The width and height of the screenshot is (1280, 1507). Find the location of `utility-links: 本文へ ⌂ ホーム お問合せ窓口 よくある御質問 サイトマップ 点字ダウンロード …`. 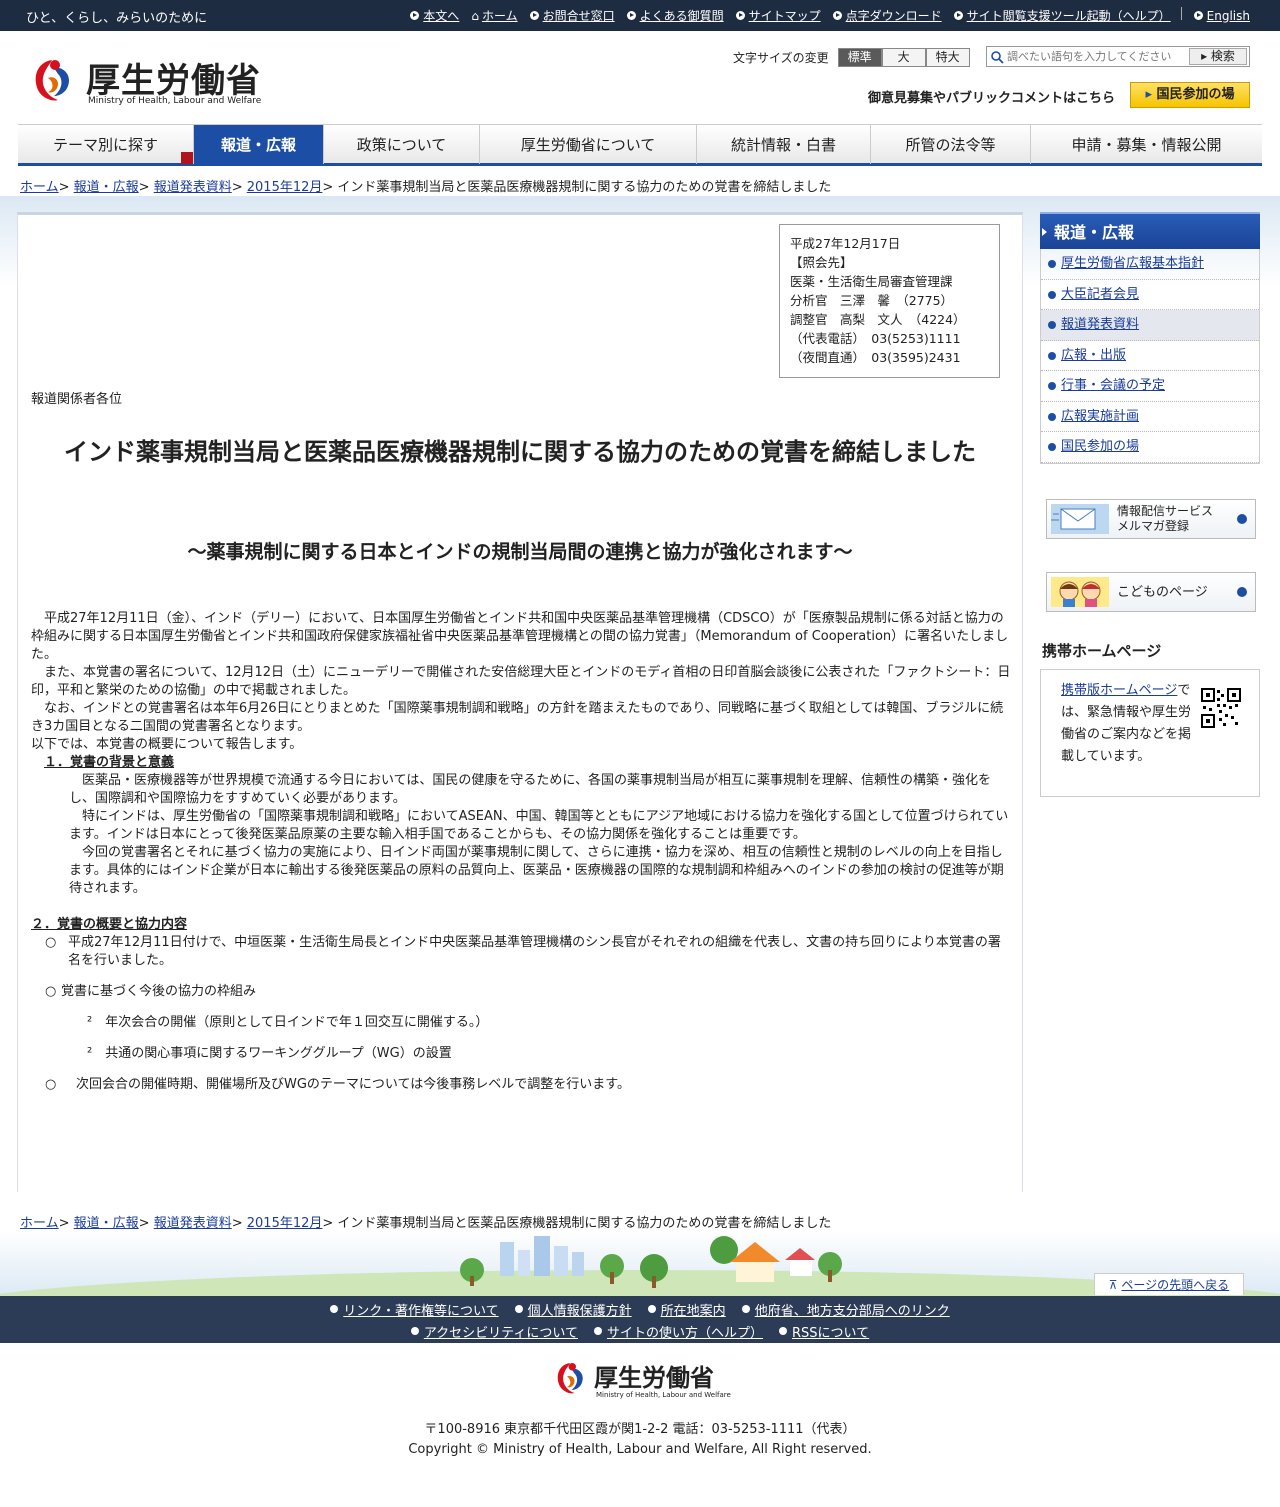

utility-links: 本文へ ⌂ ホーム お問合せ窓口 よくある御質問 サイトマップ 点字ダウンロード … is located at coordinates (824, 15).